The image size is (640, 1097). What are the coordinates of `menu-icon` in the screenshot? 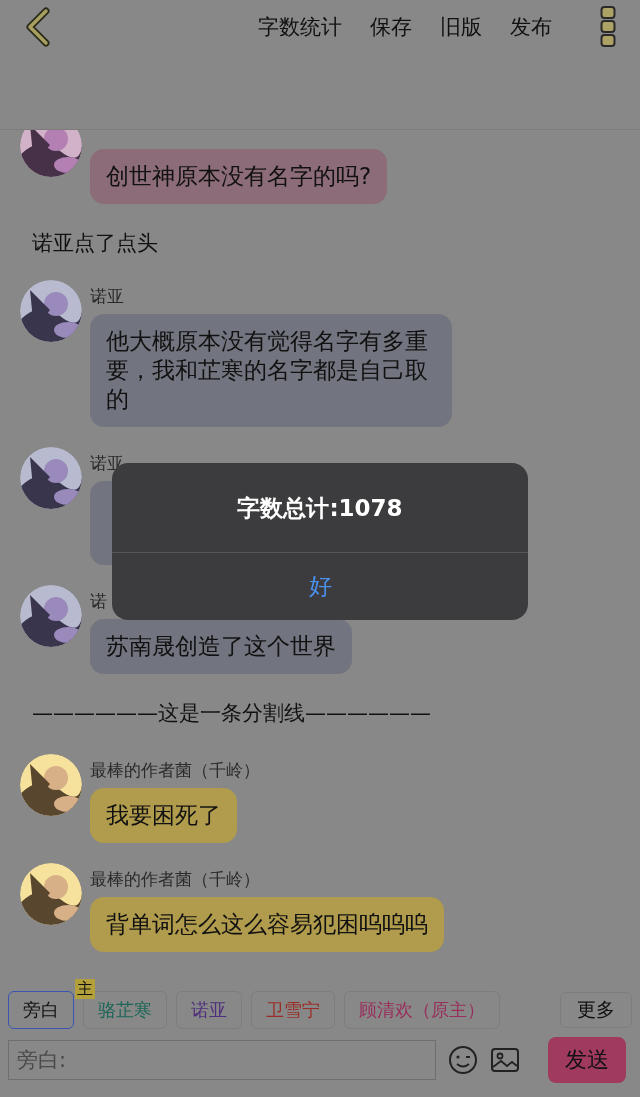 It's located at (608, 27).